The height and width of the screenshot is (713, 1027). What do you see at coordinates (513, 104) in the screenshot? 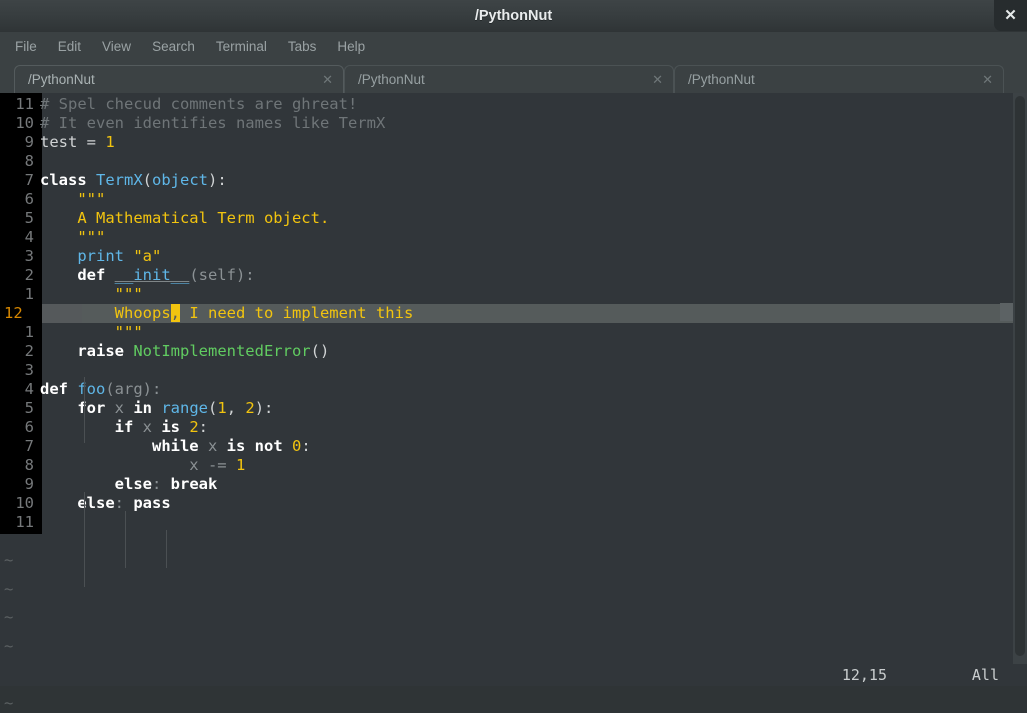
I see `code-line: 11 # Spel checud comments are ghreat!` at bounding box center [513, 104].